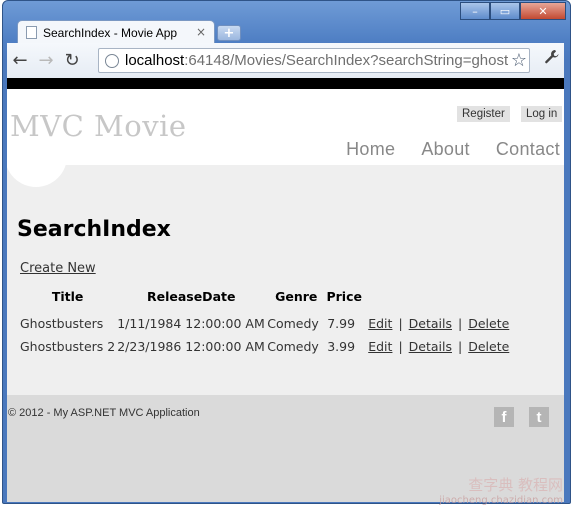 The image size is (573, 509). Describe the element at coordinates (341, 323) in the screenshot. I see `cell-price: 7.99` at that location.